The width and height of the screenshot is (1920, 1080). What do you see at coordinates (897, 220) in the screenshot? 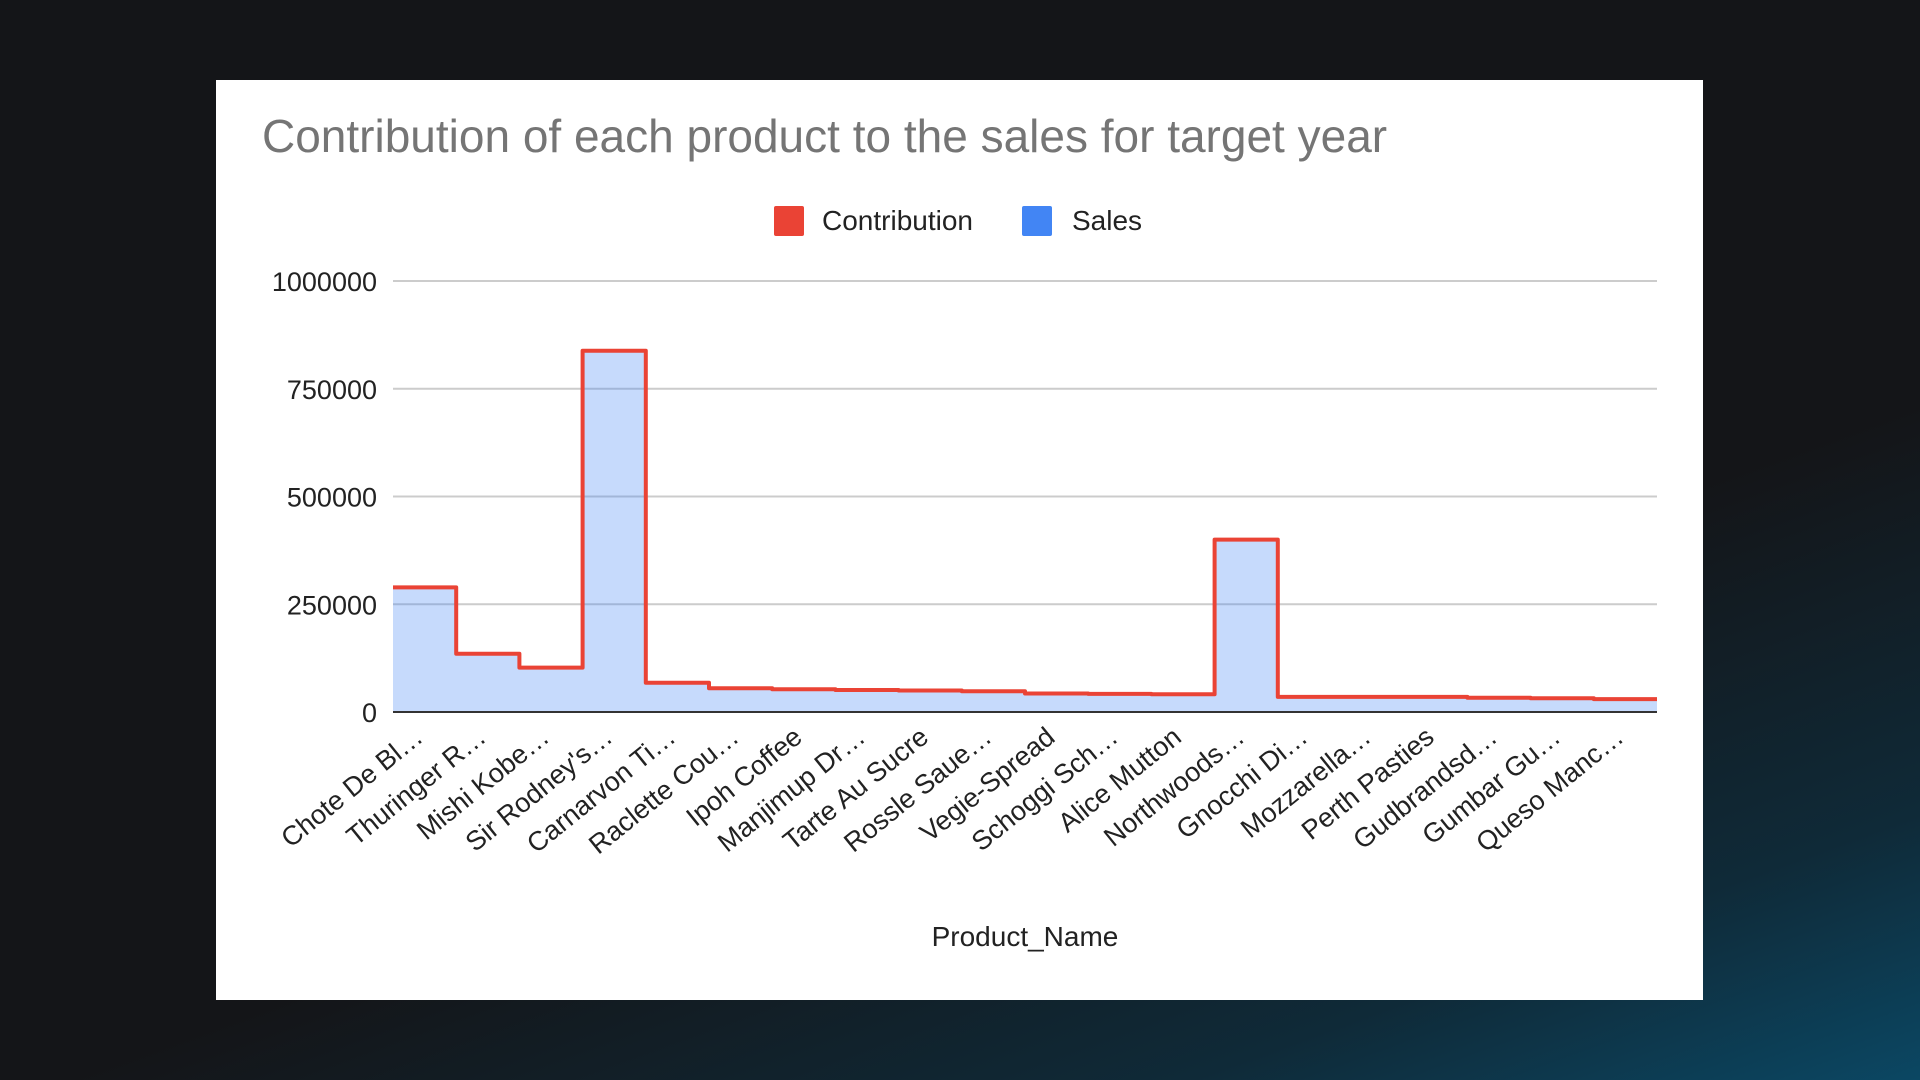
I see `legend-label-contribution: Contribution` at bounding box center [897, 220].